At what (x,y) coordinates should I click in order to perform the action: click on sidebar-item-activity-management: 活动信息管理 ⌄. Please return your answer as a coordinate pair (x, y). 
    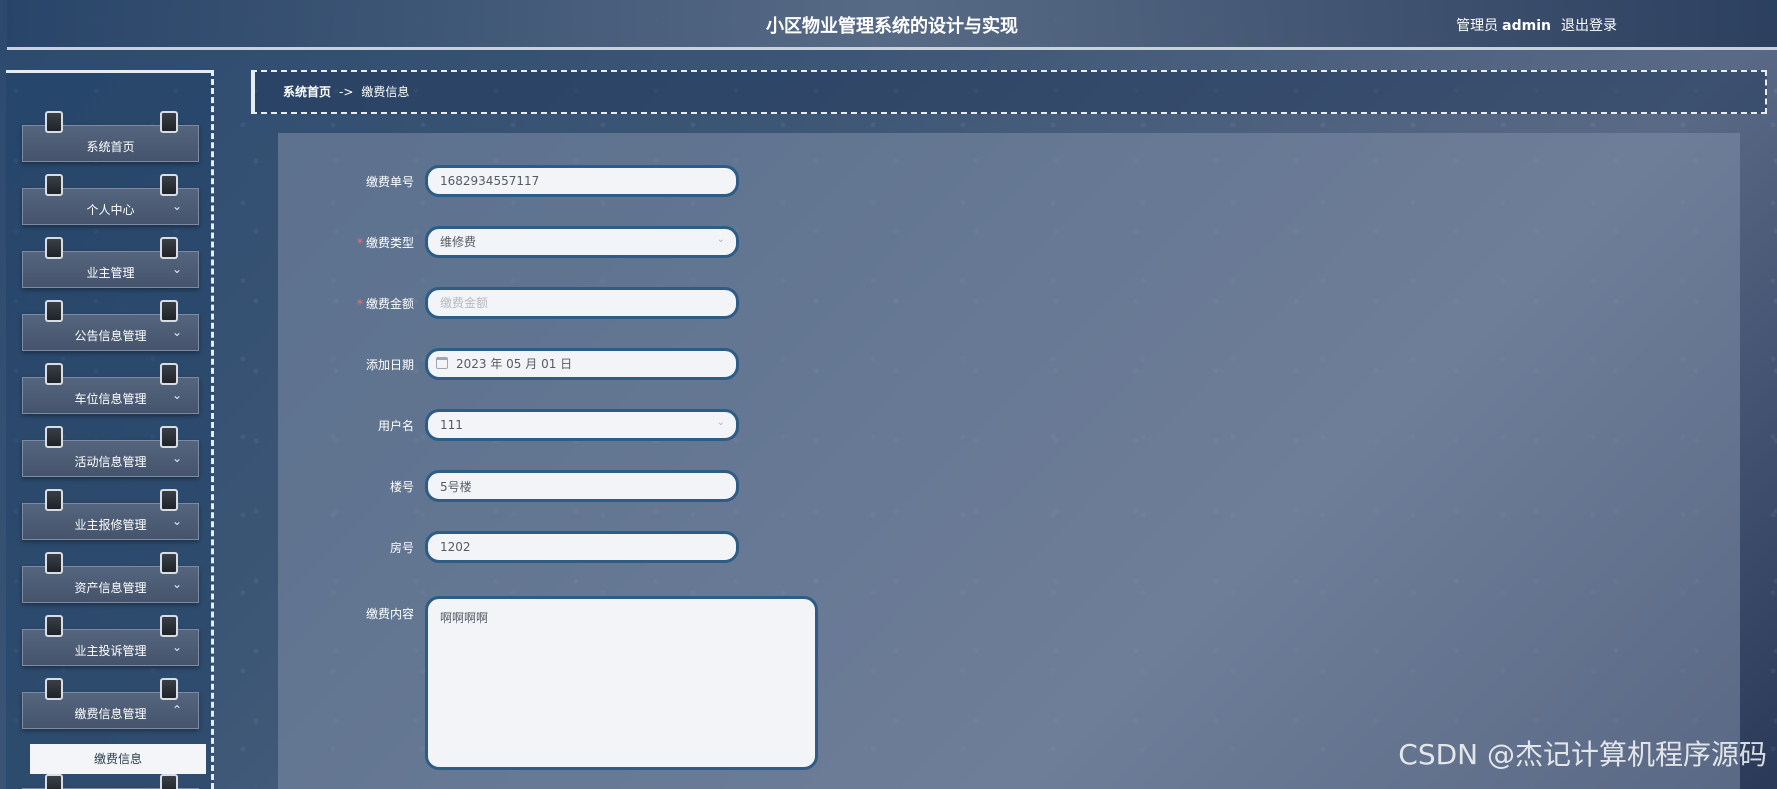
    Looking at the image, I should click on (110, 451).